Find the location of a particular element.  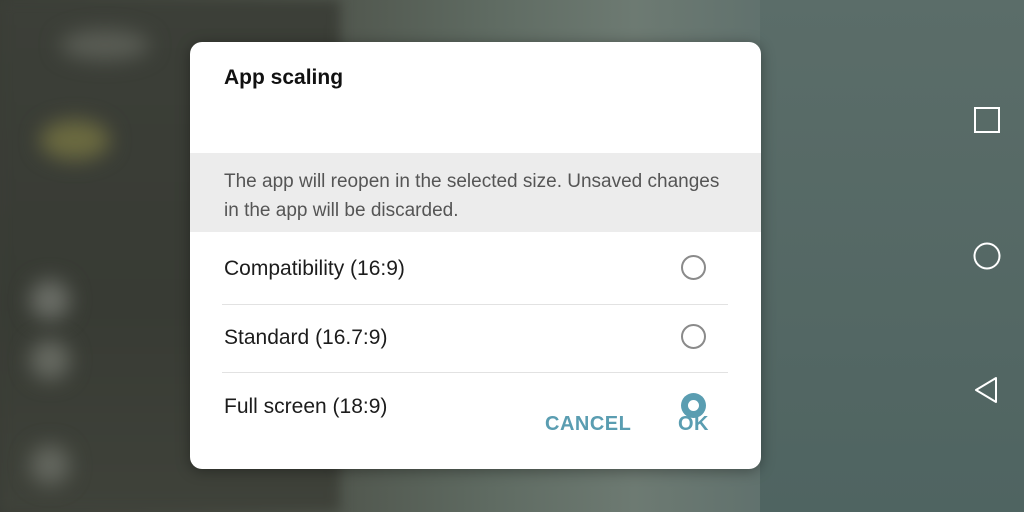

recents-square-icon is located at coordinates (987, 120).